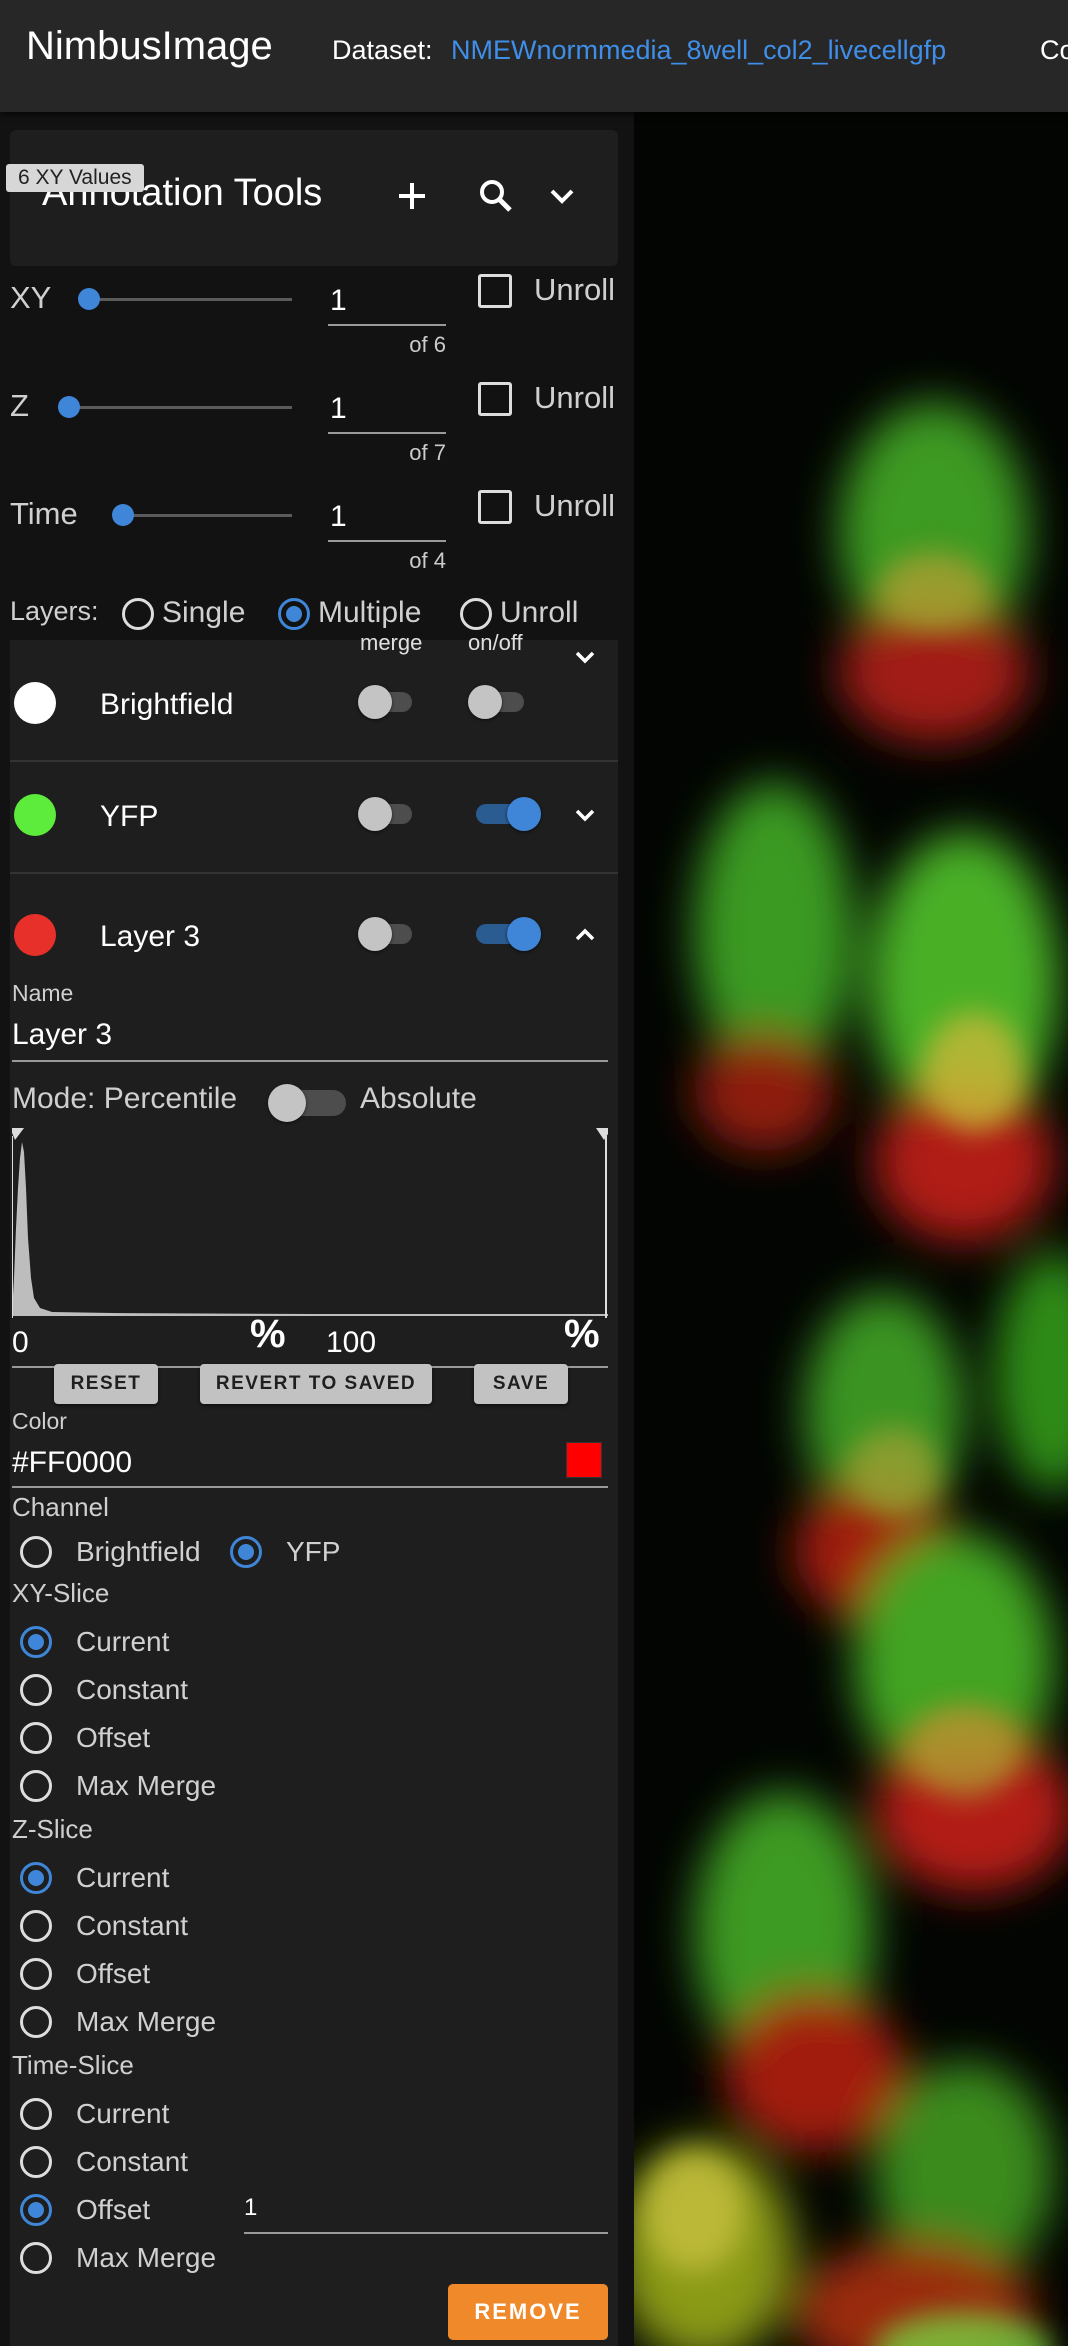  I want to click on xy-slice-constant-radio, so click(36, 1690).